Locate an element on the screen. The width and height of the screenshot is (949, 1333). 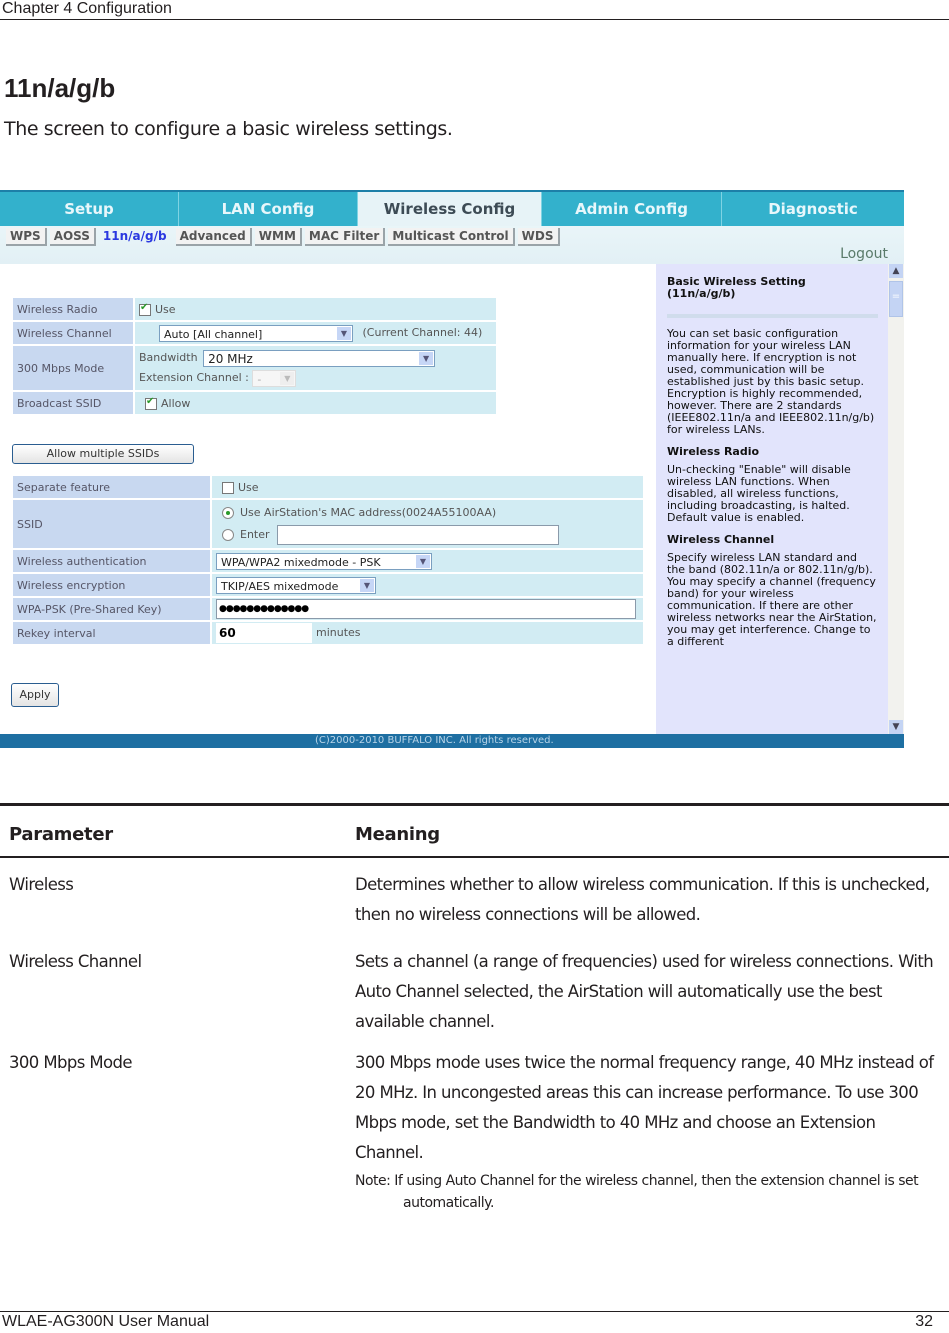
bandwidth-label: Bandwidth is located at coordinates (168, 357).